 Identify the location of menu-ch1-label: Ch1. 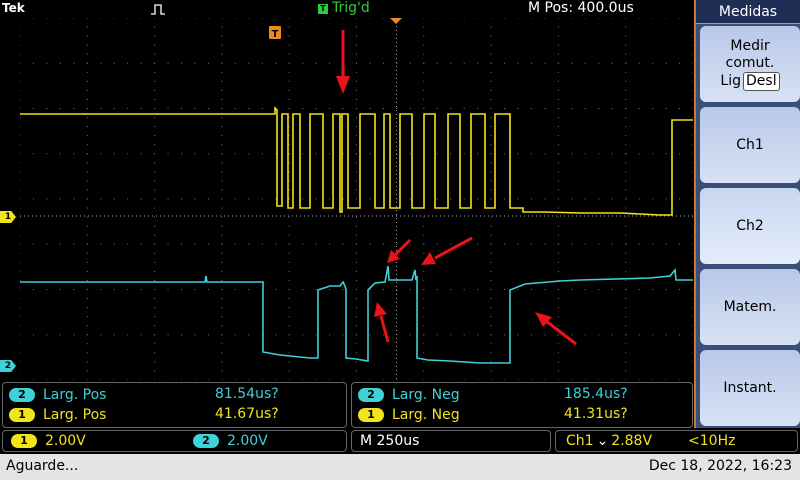
(750, 144).